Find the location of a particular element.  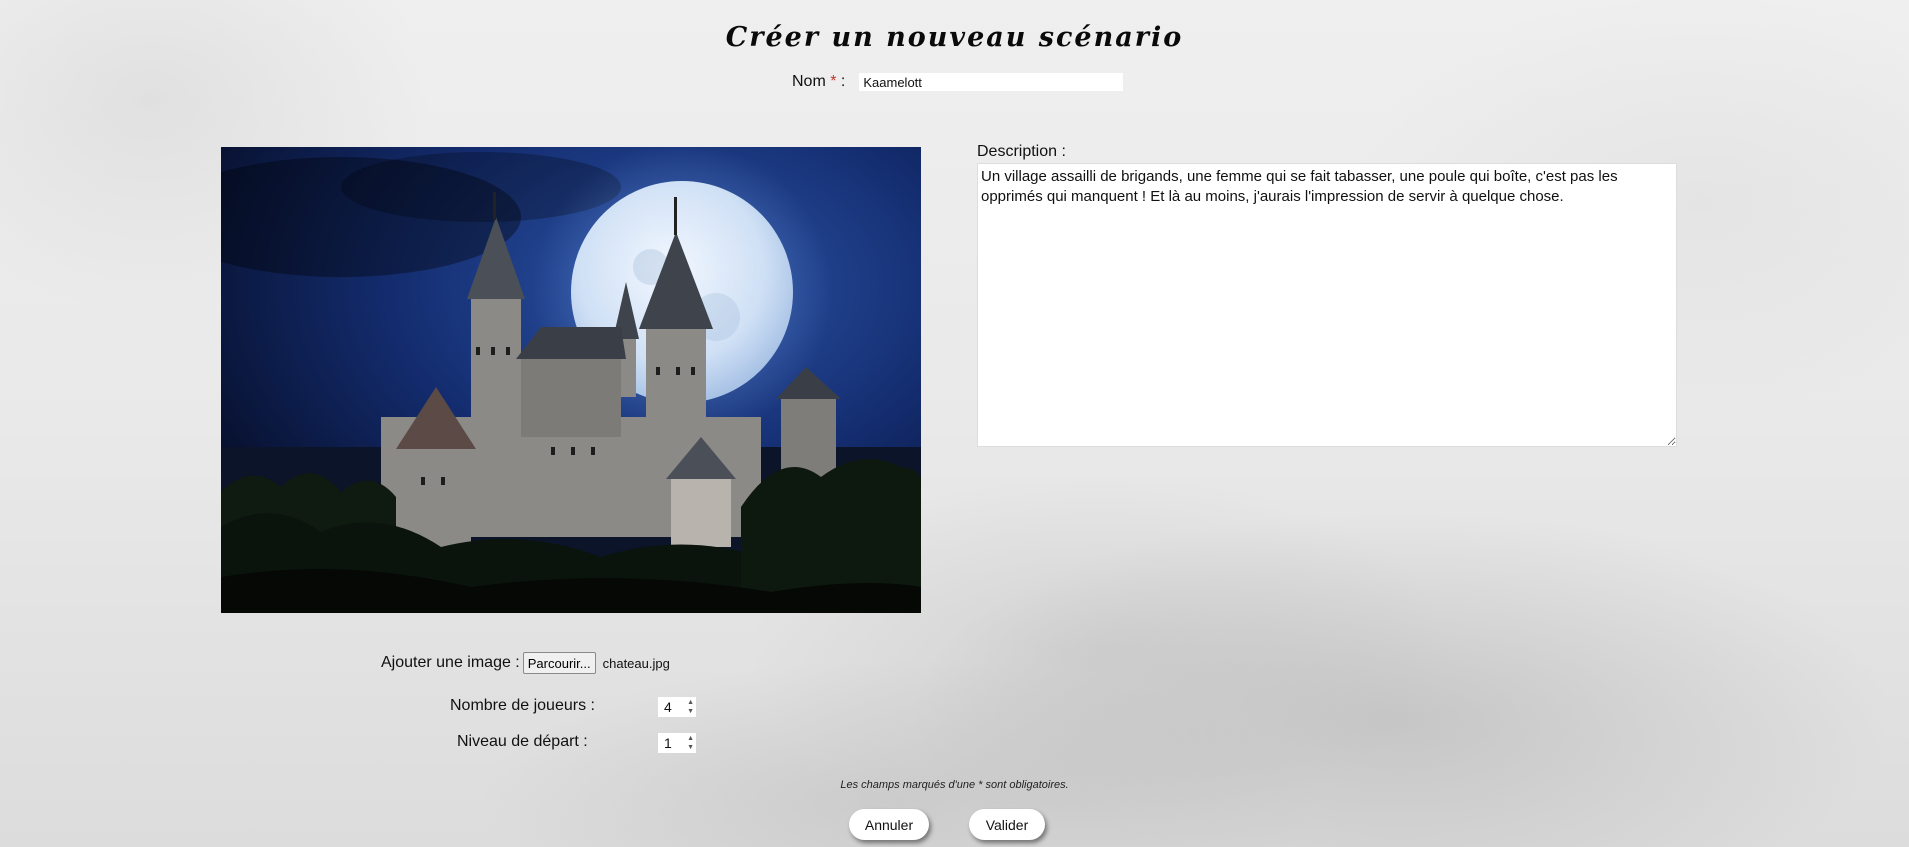

selected-file-name: chateau.jpg is located at coordinates (636, 663).